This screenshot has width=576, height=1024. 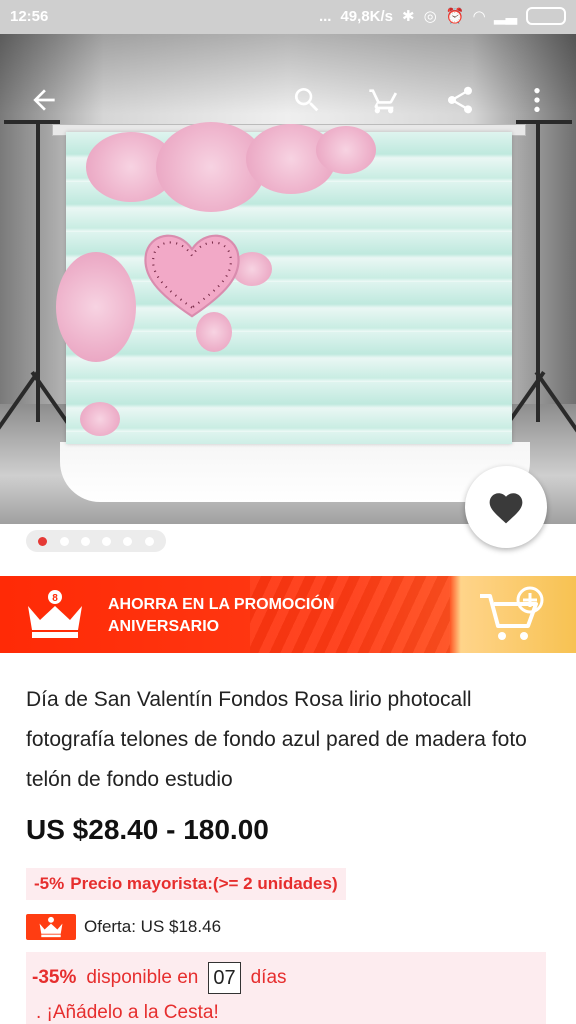 I want to click on crown-badge, so click(x=51, y=927).